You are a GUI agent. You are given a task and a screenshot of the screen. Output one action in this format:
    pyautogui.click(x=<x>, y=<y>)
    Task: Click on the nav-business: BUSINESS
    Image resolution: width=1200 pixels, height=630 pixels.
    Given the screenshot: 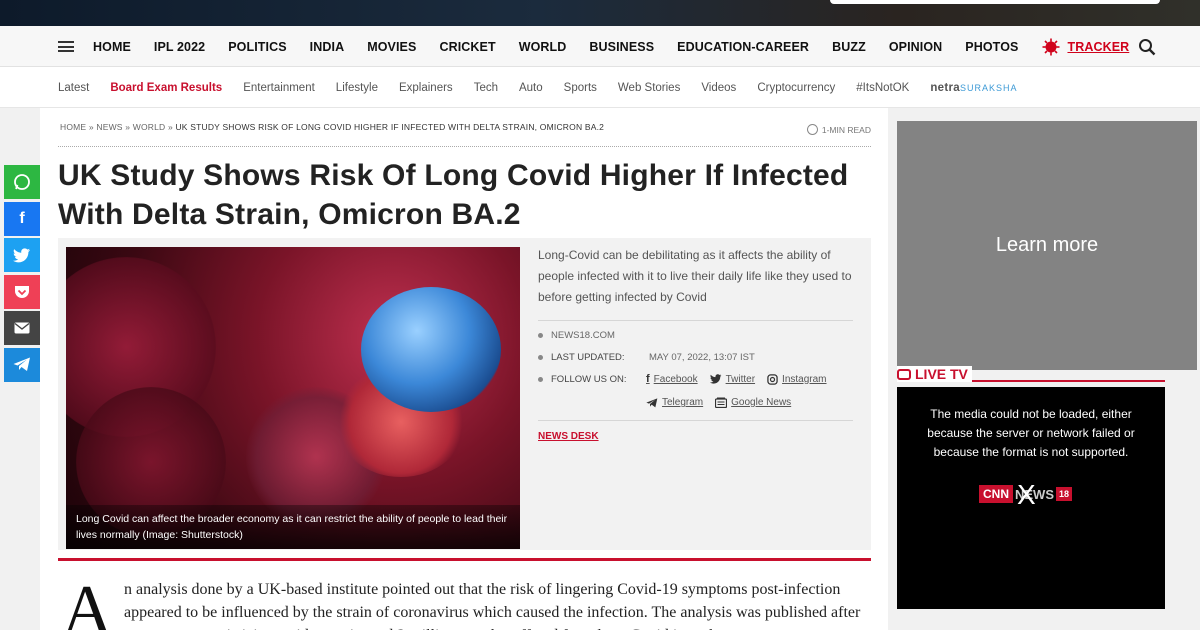 What is the action you would take?
    pyautogui.click(x=621, y=47)
    